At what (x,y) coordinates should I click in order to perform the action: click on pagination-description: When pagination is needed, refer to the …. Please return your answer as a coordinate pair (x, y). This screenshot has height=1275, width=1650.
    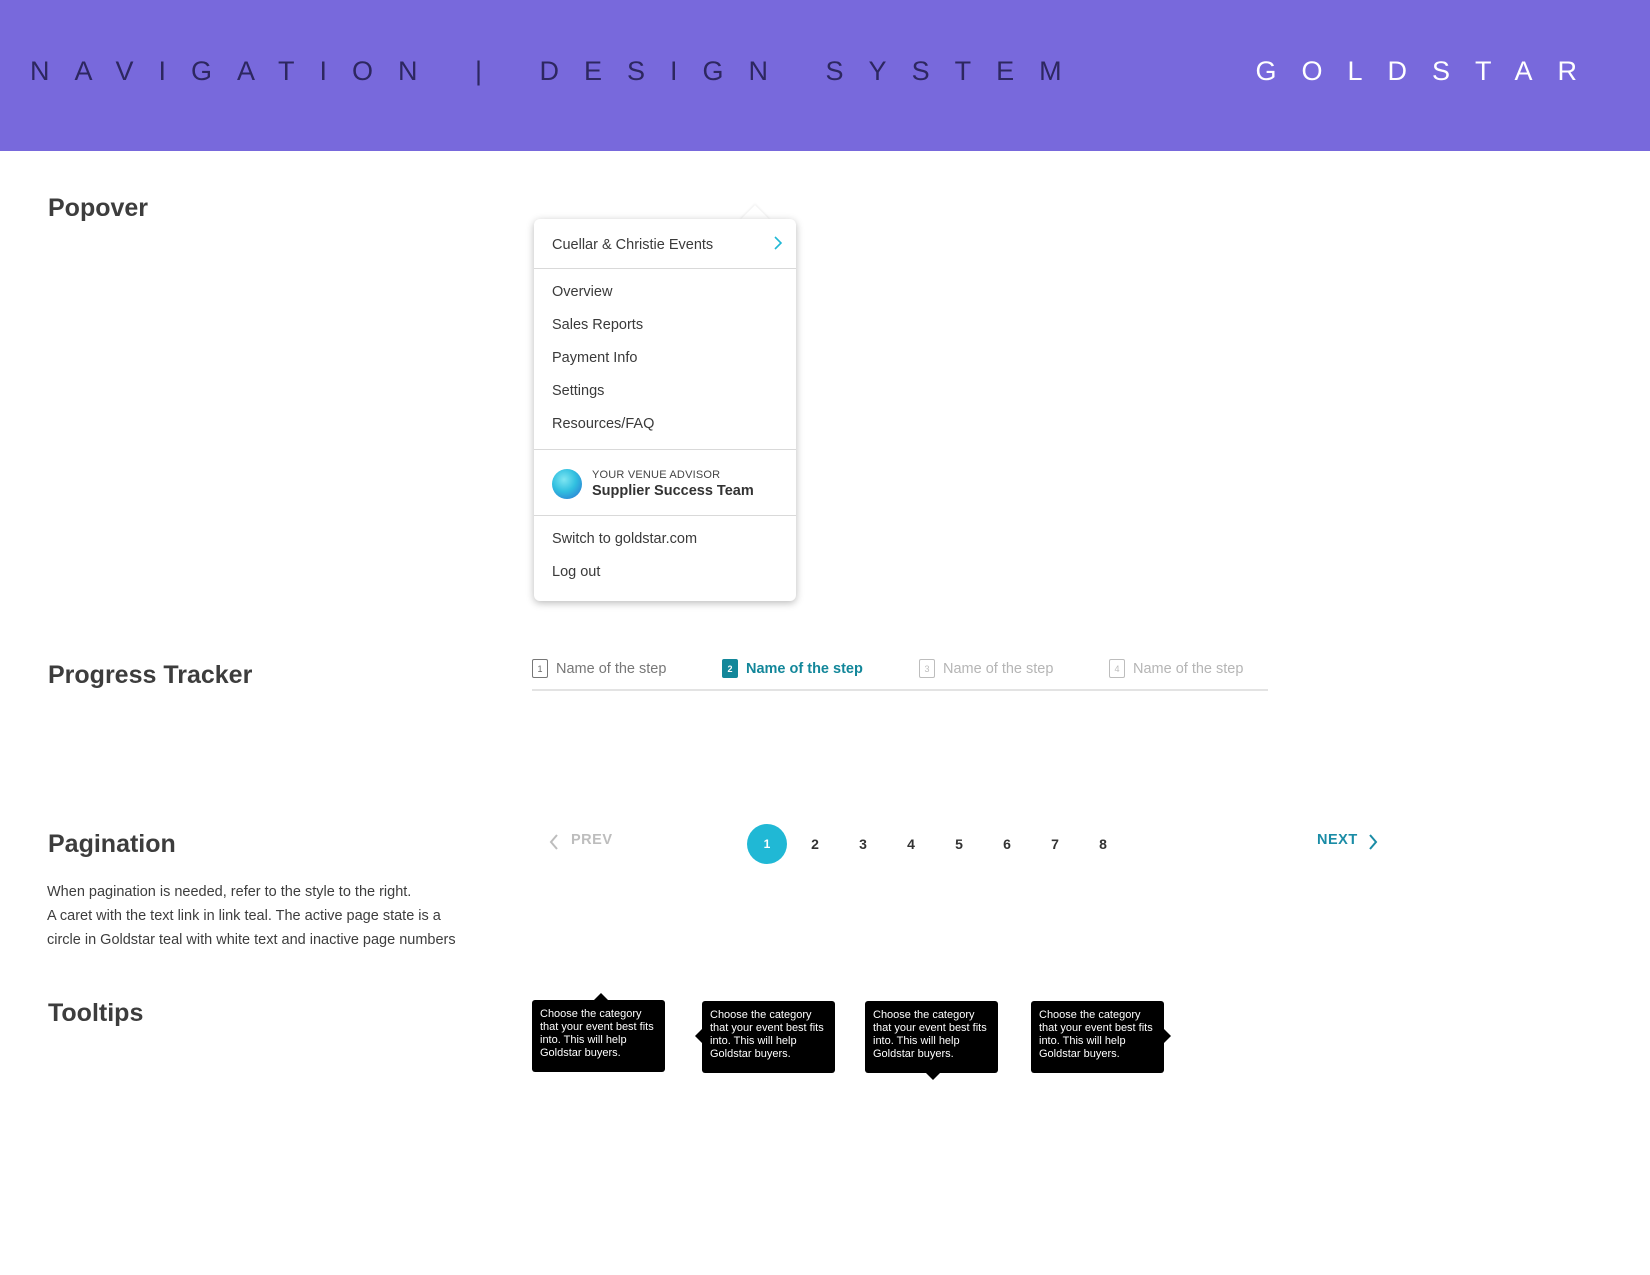
    Looking at the image, I should click on (267, 916).